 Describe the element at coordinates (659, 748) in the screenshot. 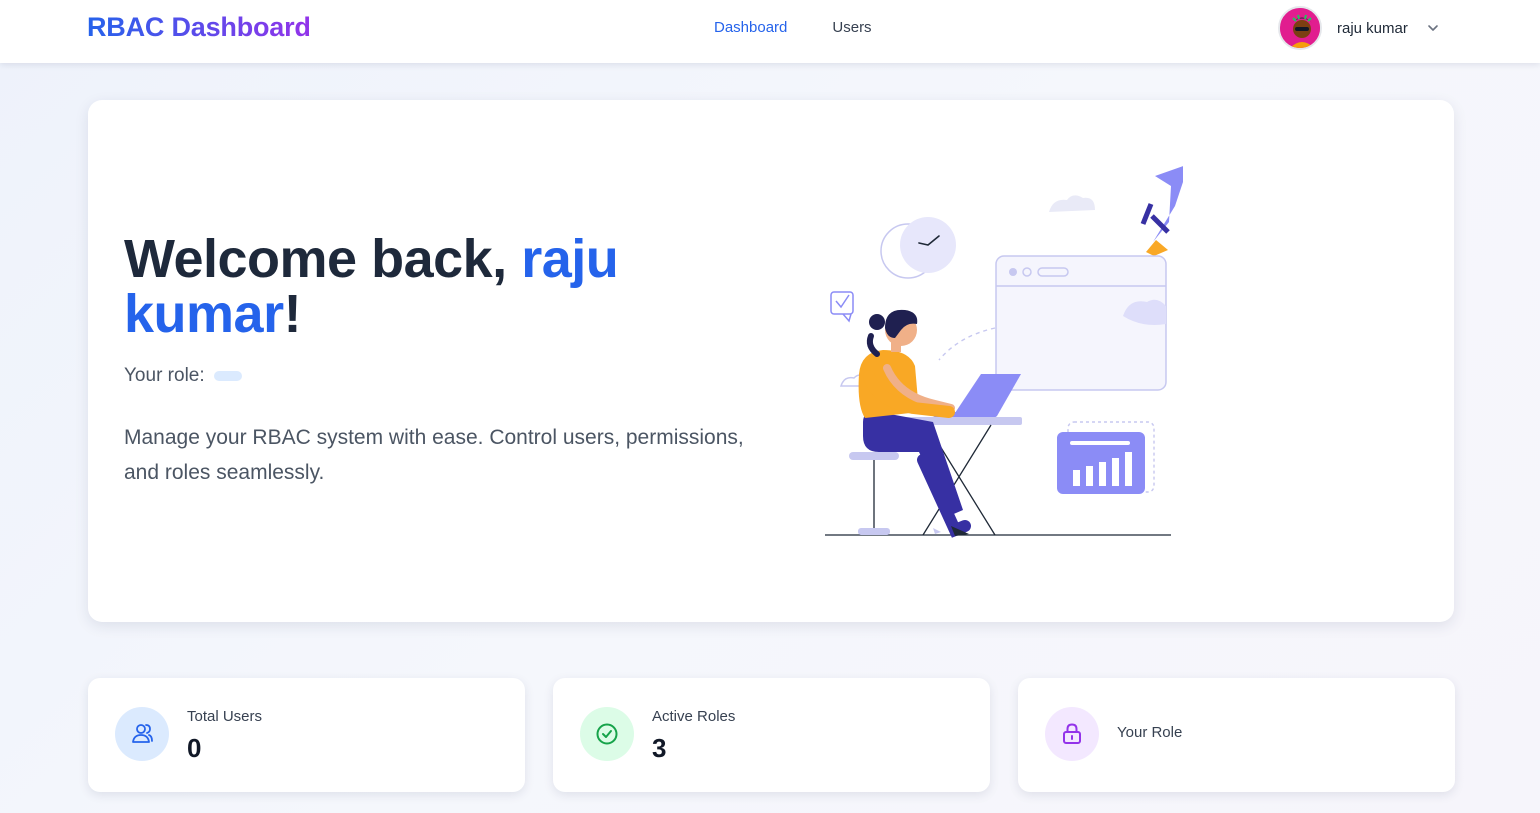

I see `stat-value: 3` at that location.